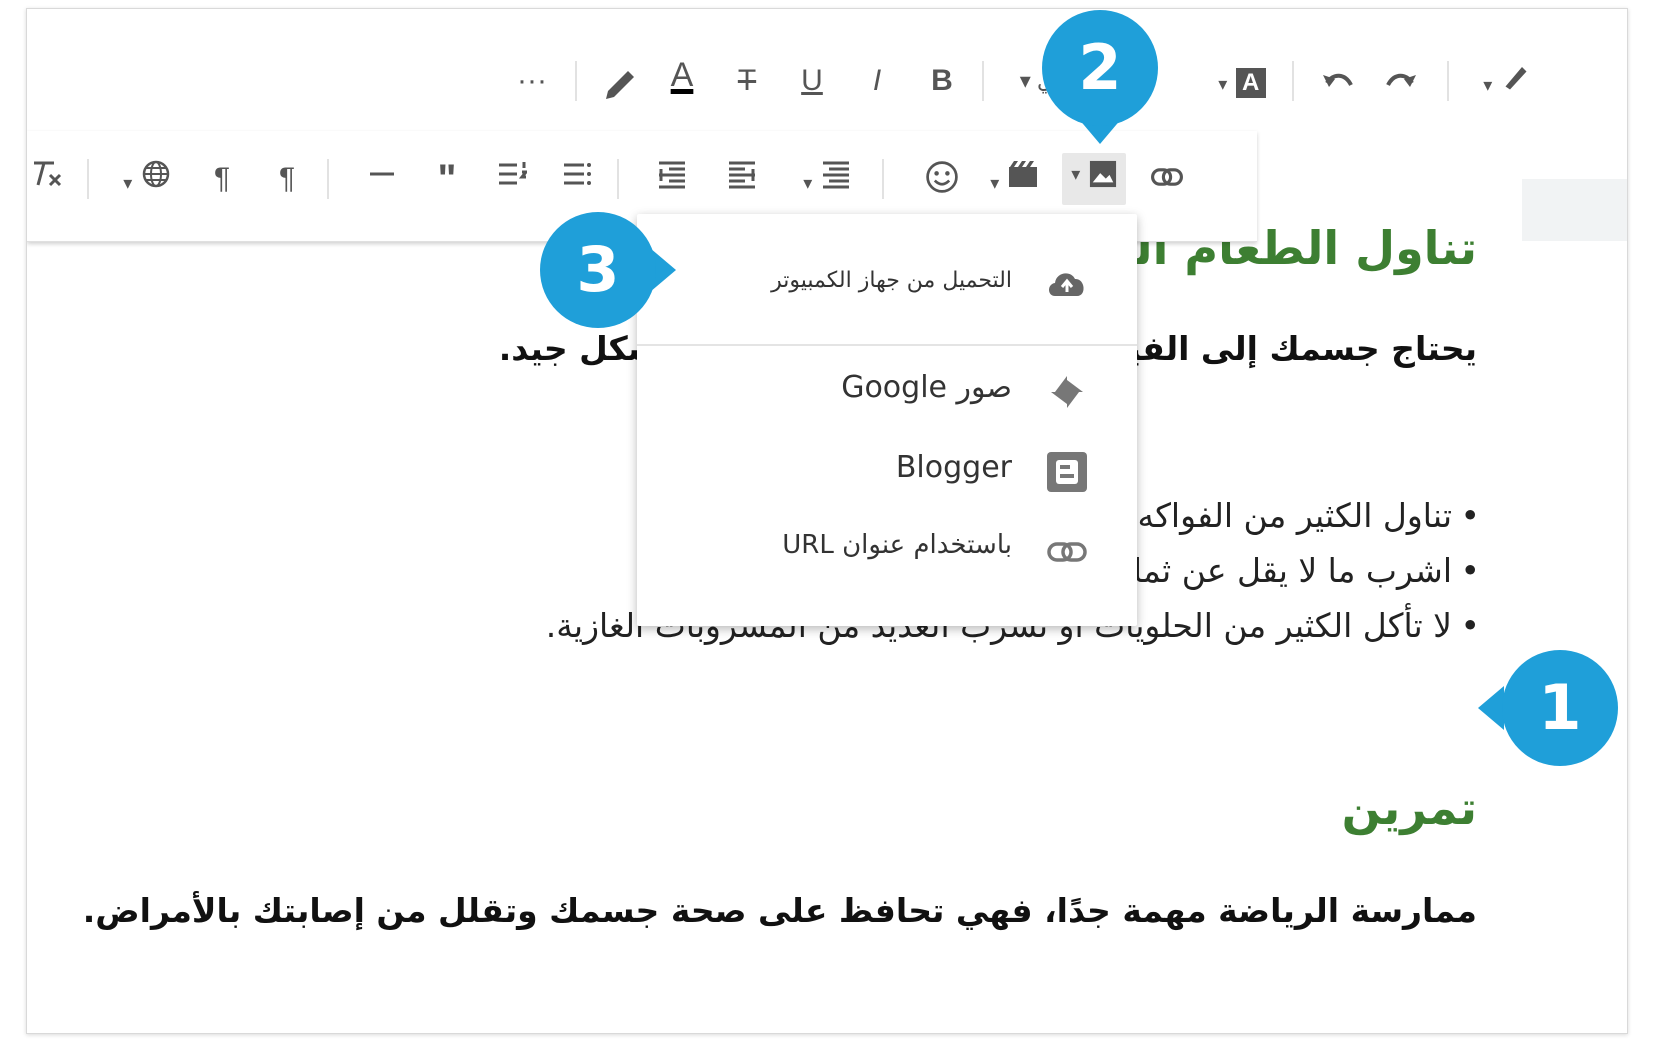  I want to click on alignment-dropdown: ▾, so click(827, 179).